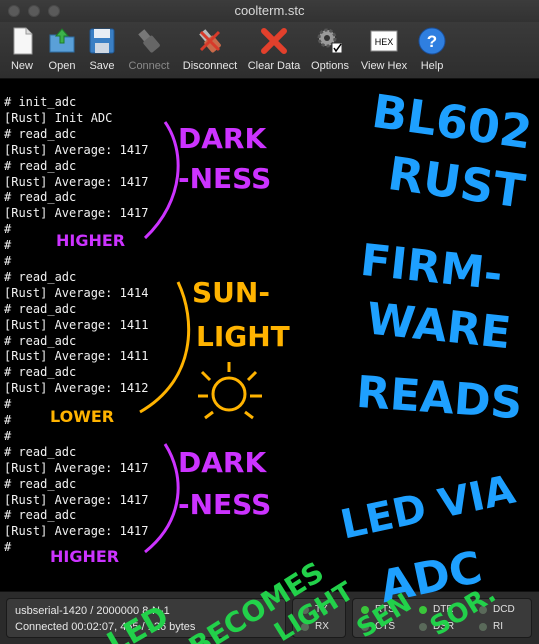 This screenshot has height=644, width=539. What do you see at coordinates (319, 618) in the screenshot?
I see `tx-rx-panel: TX RX` at bounding box center [319, 618].